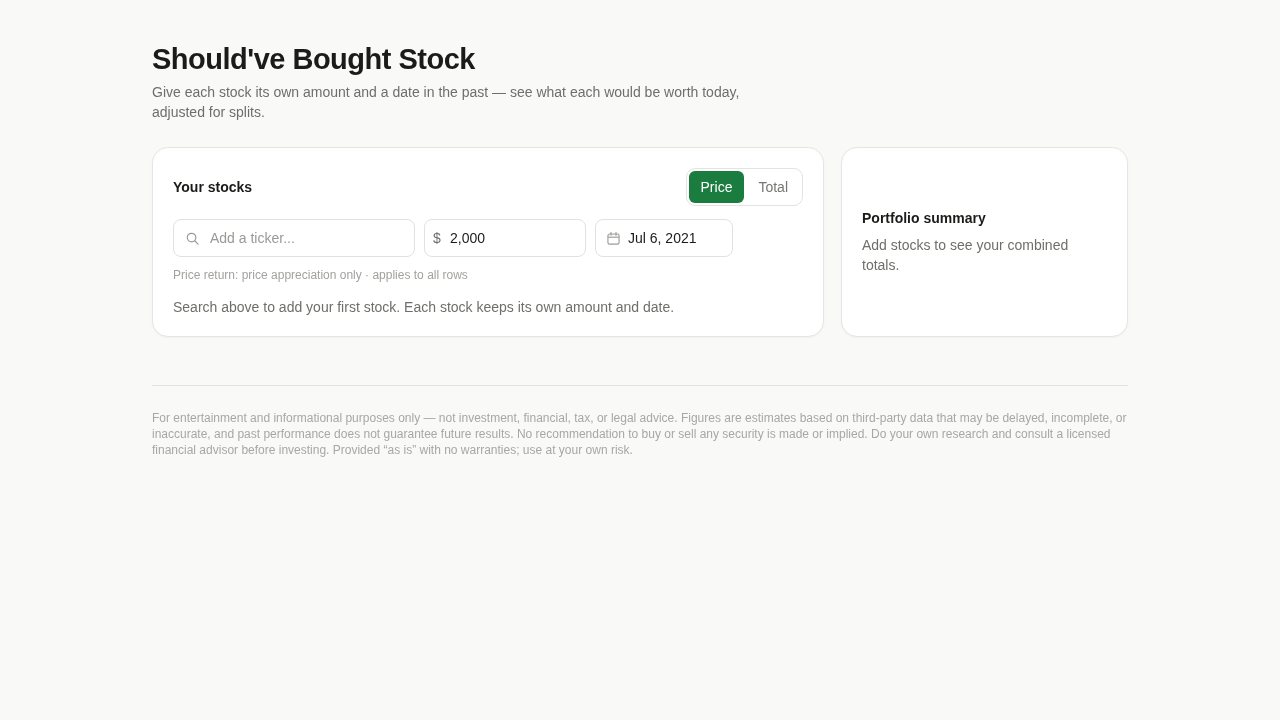 This screenshot has width=1280, height=720. I want to click on return-note: Price return: price appreciation only · applies to all rows, so click(321, 275).